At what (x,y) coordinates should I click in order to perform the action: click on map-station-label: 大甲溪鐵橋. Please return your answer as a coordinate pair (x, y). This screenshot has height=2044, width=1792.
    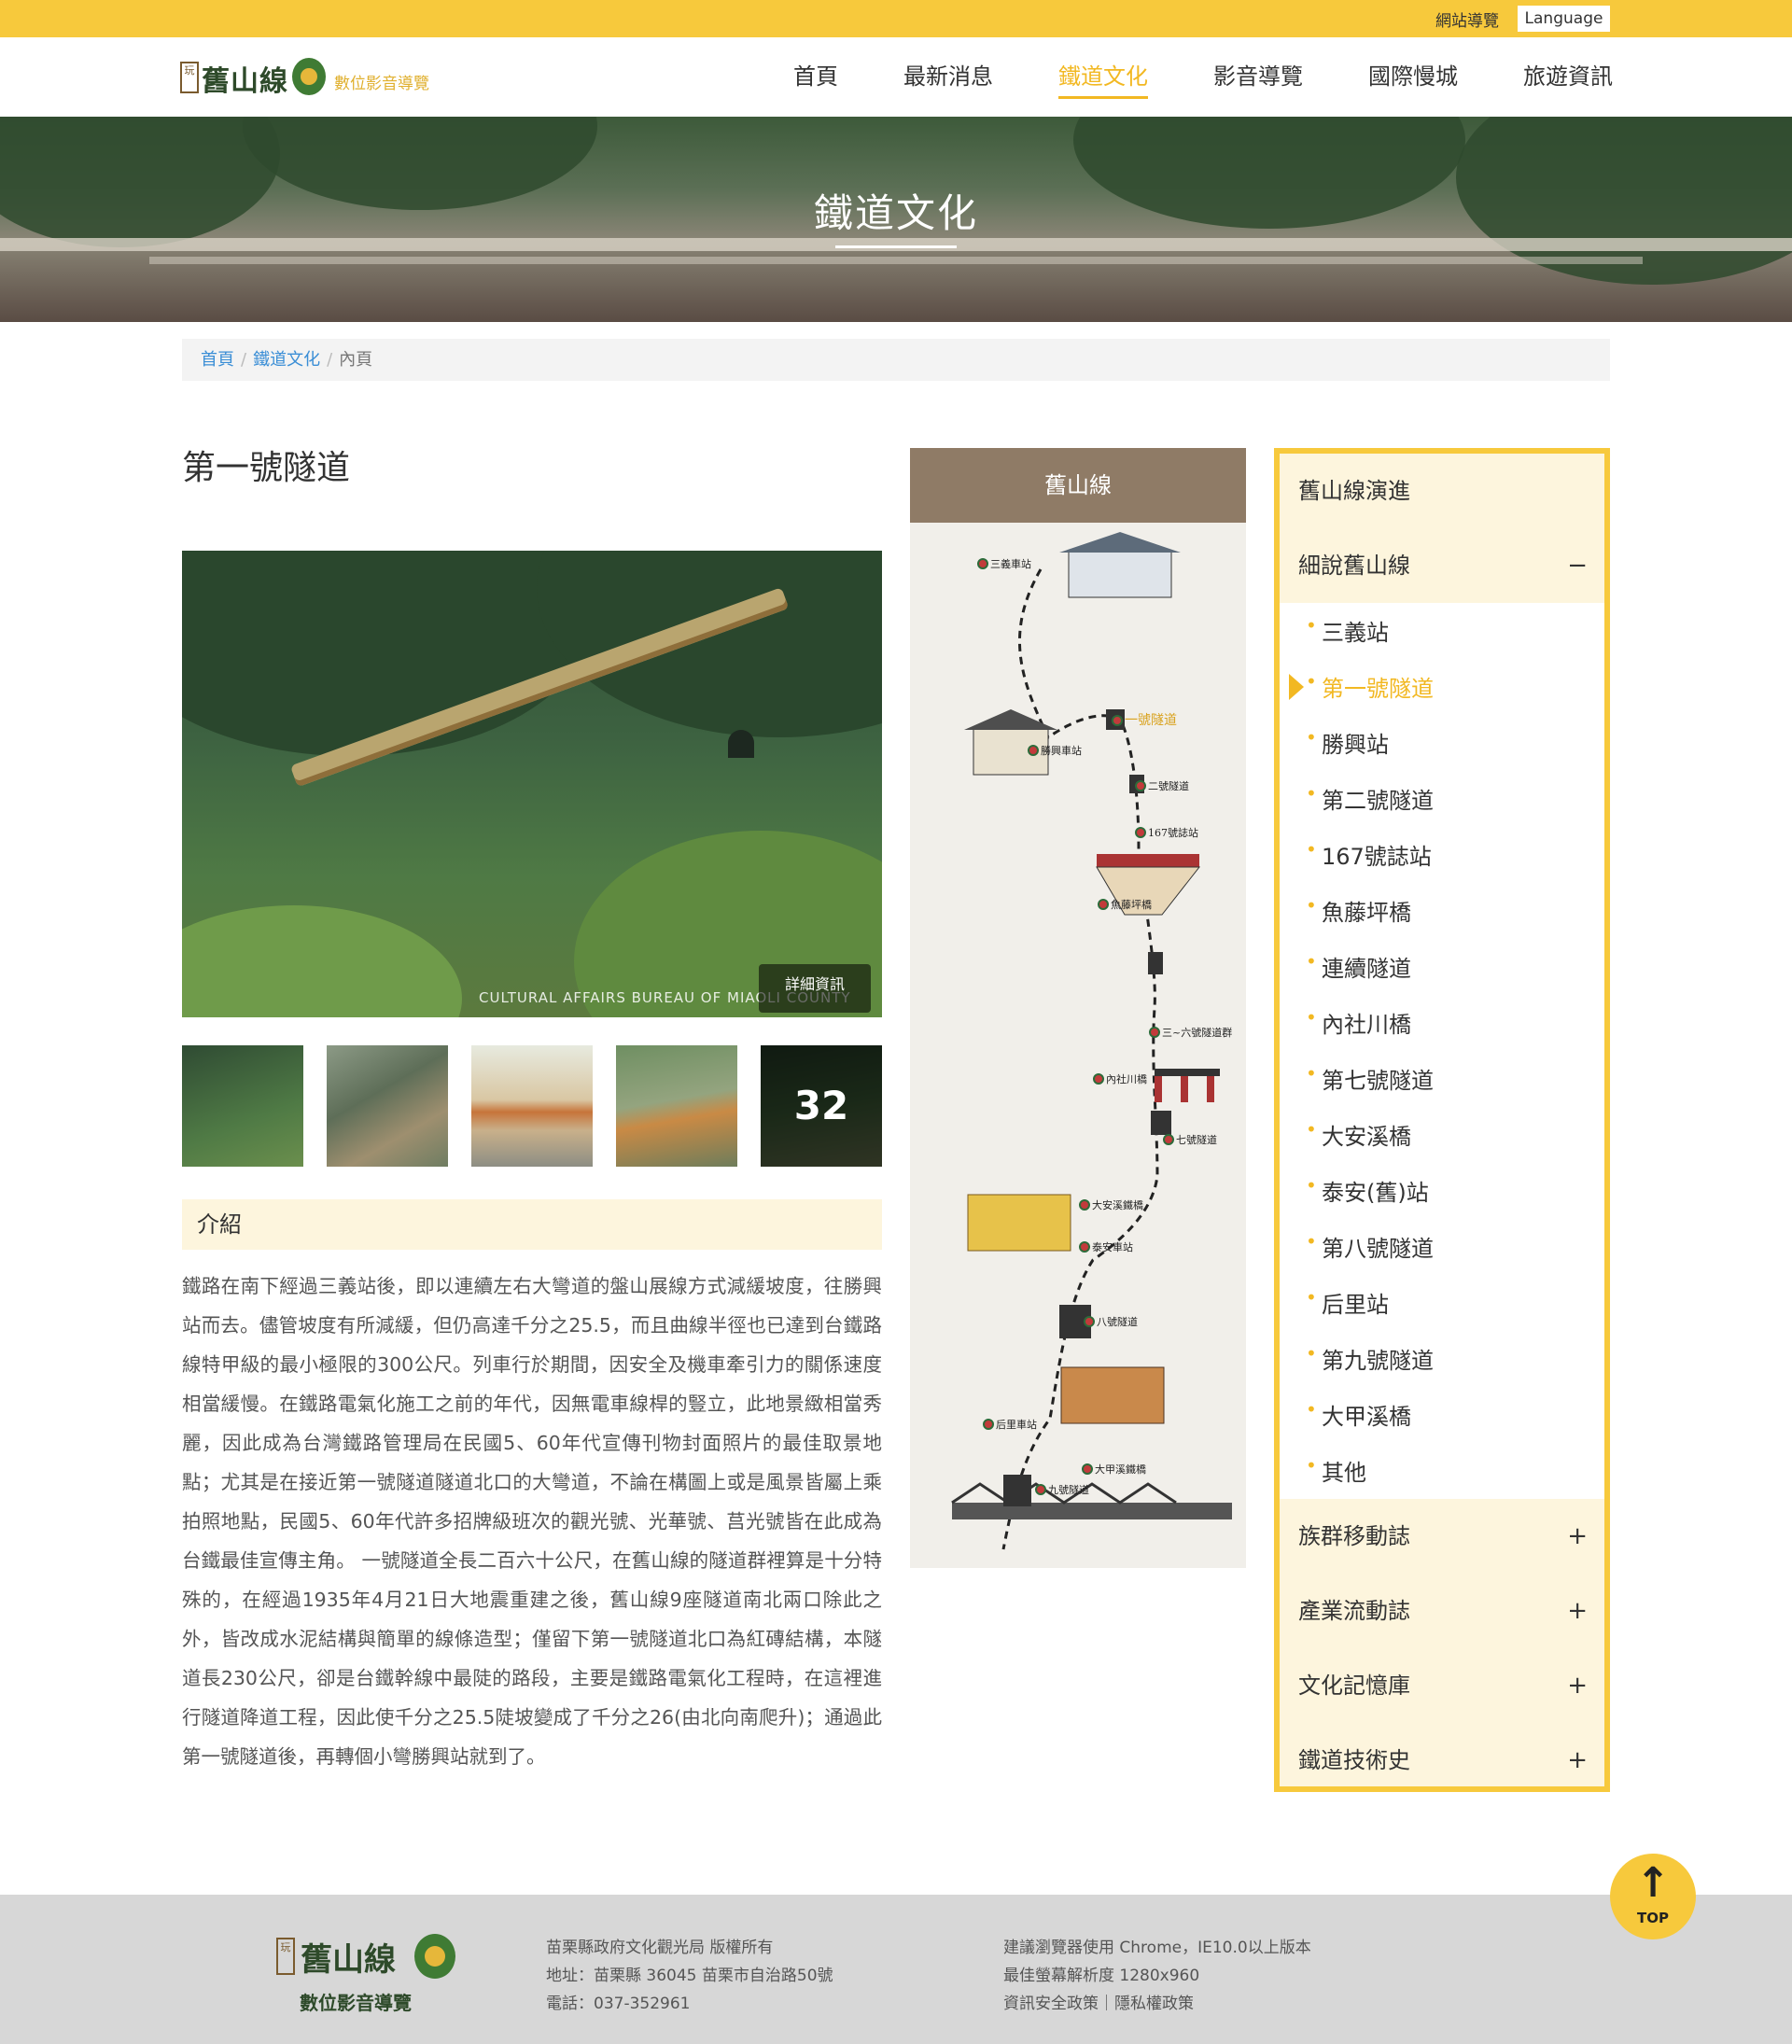
    Looking at the image, I should click on (1120, 1469).